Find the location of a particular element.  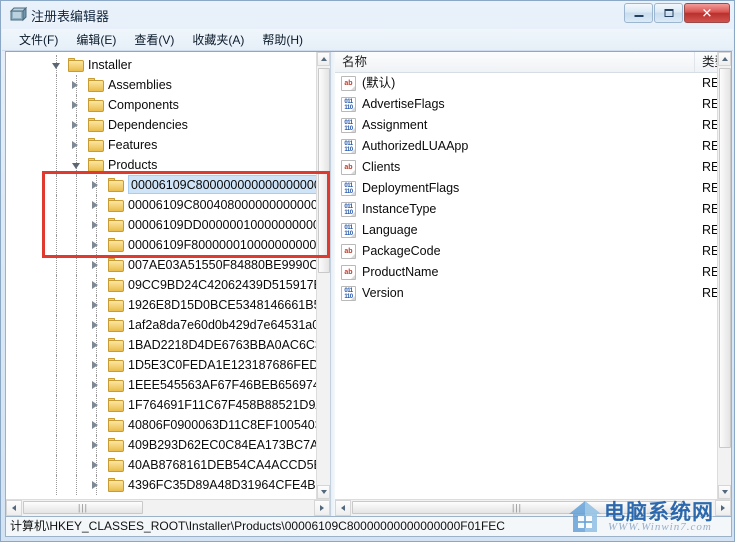

value-row: 011110 Version REG is located at coordinates (526, 293).